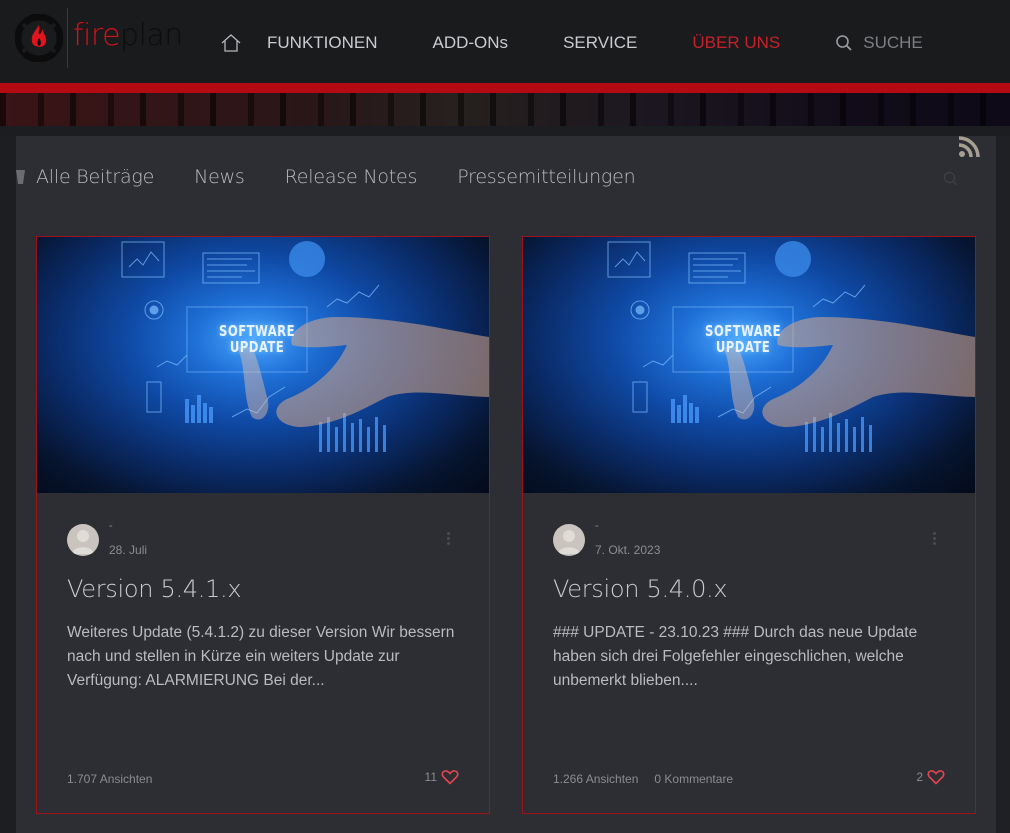 Image resolution: width=1010 pixels, height=833 pixels. I want to click on post-title: Version 5.4.1.x, so click(154, 589).